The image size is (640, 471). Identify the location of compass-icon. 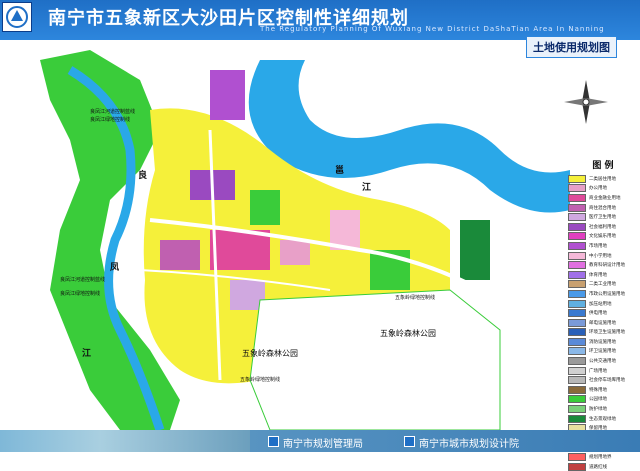
(586, 102).